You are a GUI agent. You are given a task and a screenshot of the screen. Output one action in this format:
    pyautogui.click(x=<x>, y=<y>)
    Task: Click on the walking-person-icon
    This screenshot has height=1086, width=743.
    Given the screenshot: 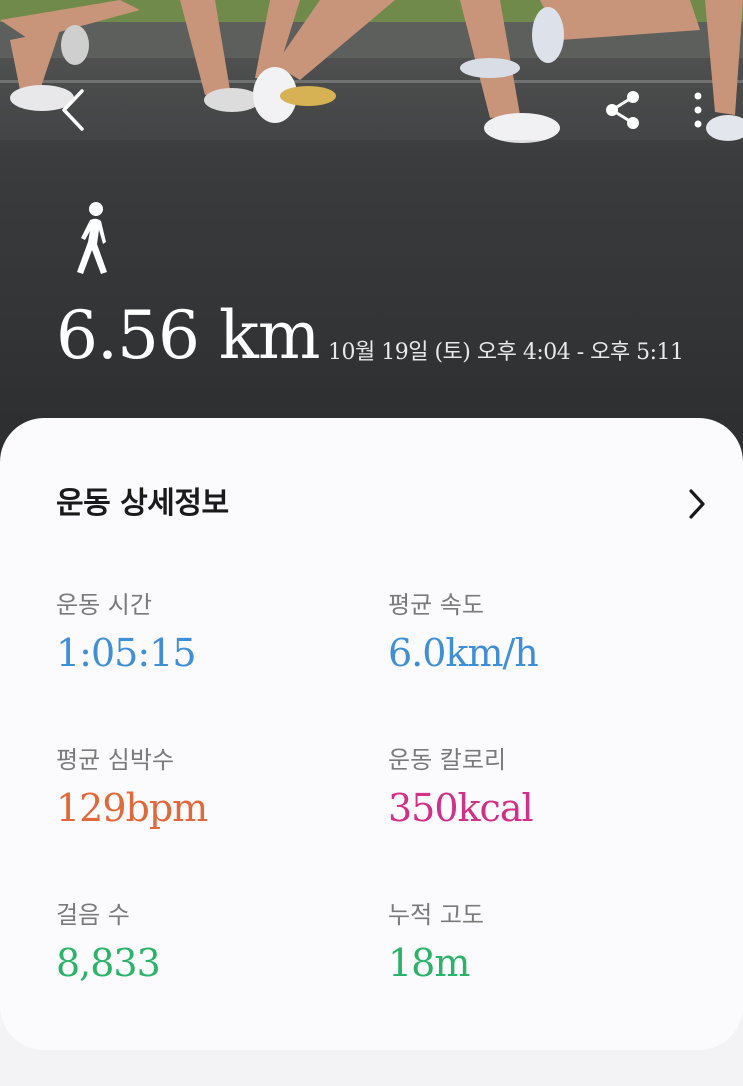 What is the action you would take?
    pyautogui.click(x=92, y=238)
    